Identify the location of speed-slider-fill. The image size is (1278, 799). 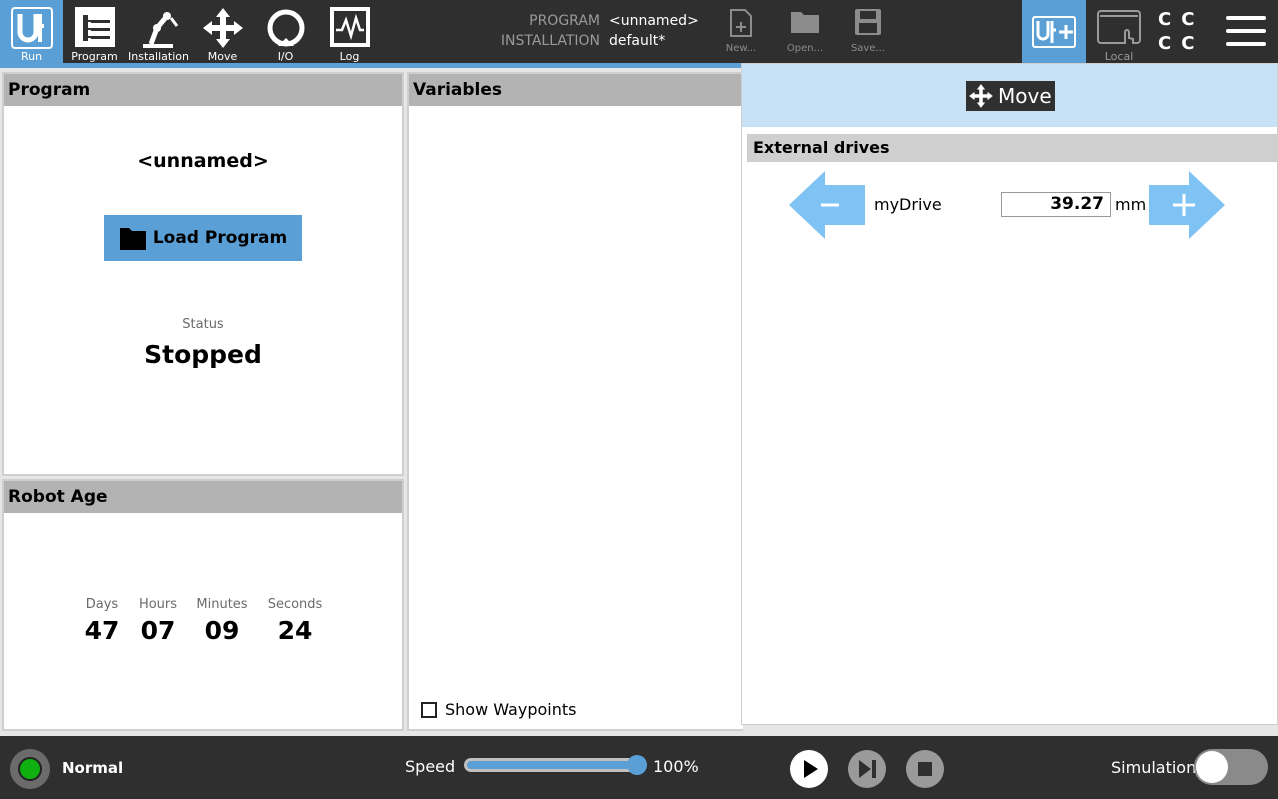
(553, 765).